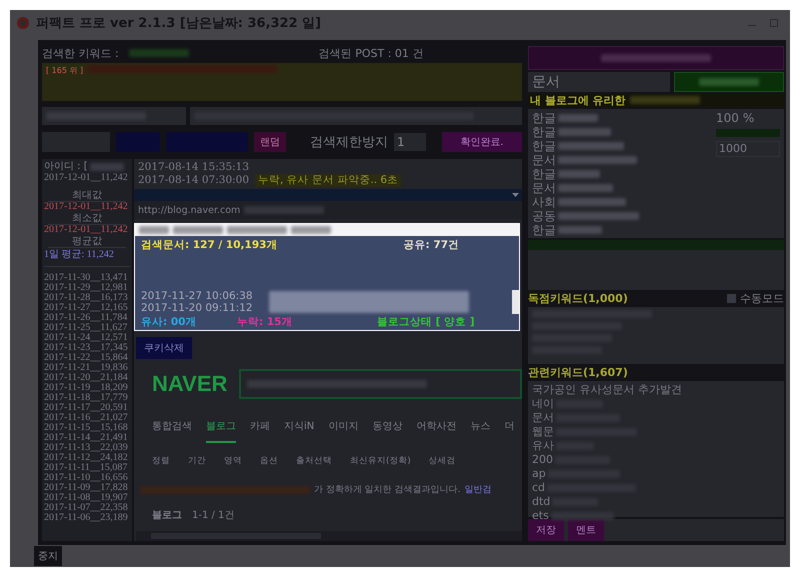  Describe the element at coordinates (190, 384) in the screenshot. I see `naver-logo: NAVER` at that location.